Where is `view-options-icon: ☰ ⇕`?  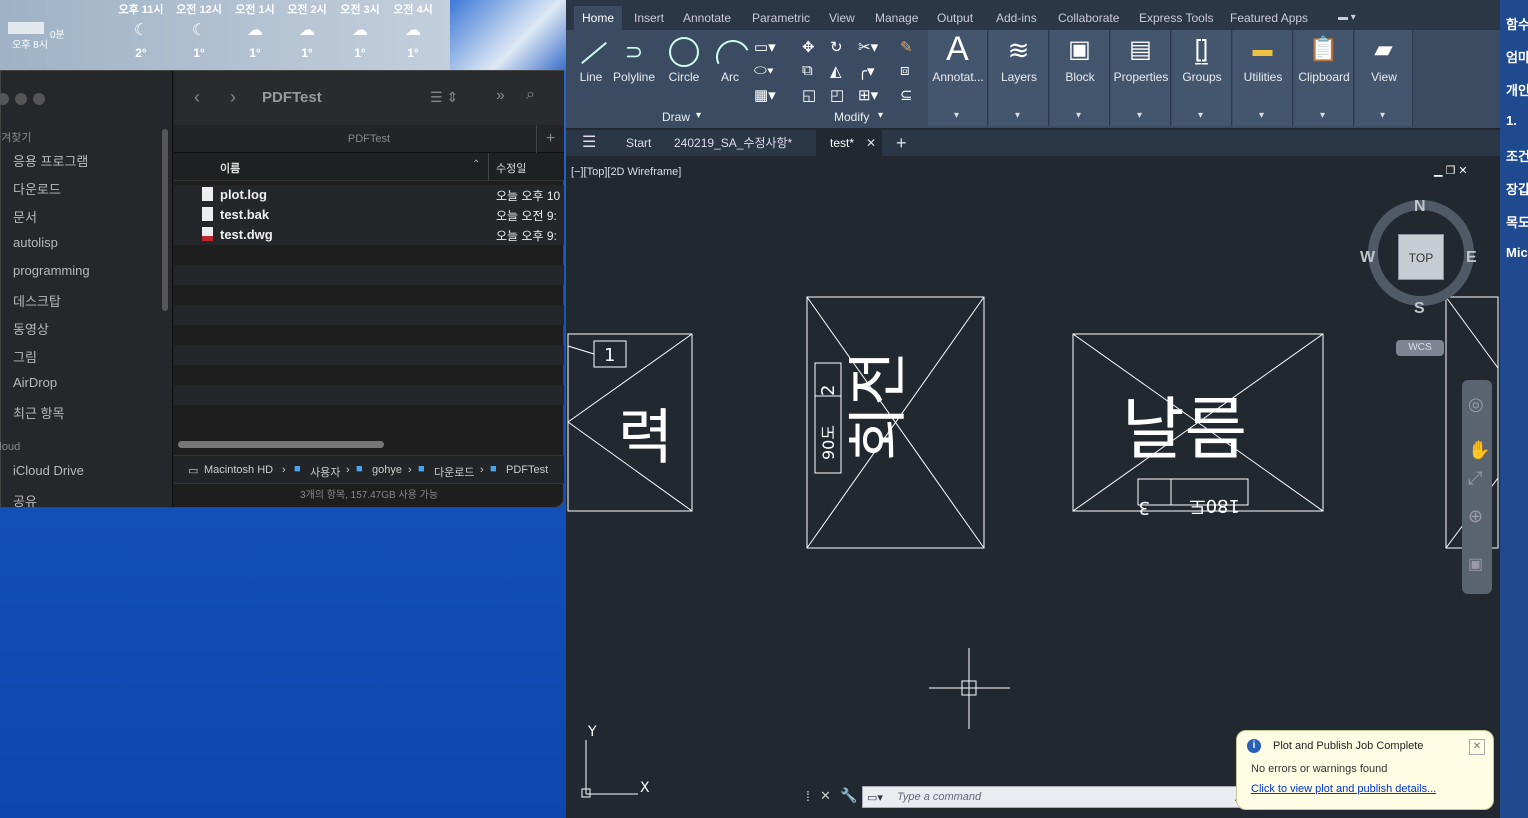 view-options-icon: ☰ ⇕ is located at coordinates (444, 97).